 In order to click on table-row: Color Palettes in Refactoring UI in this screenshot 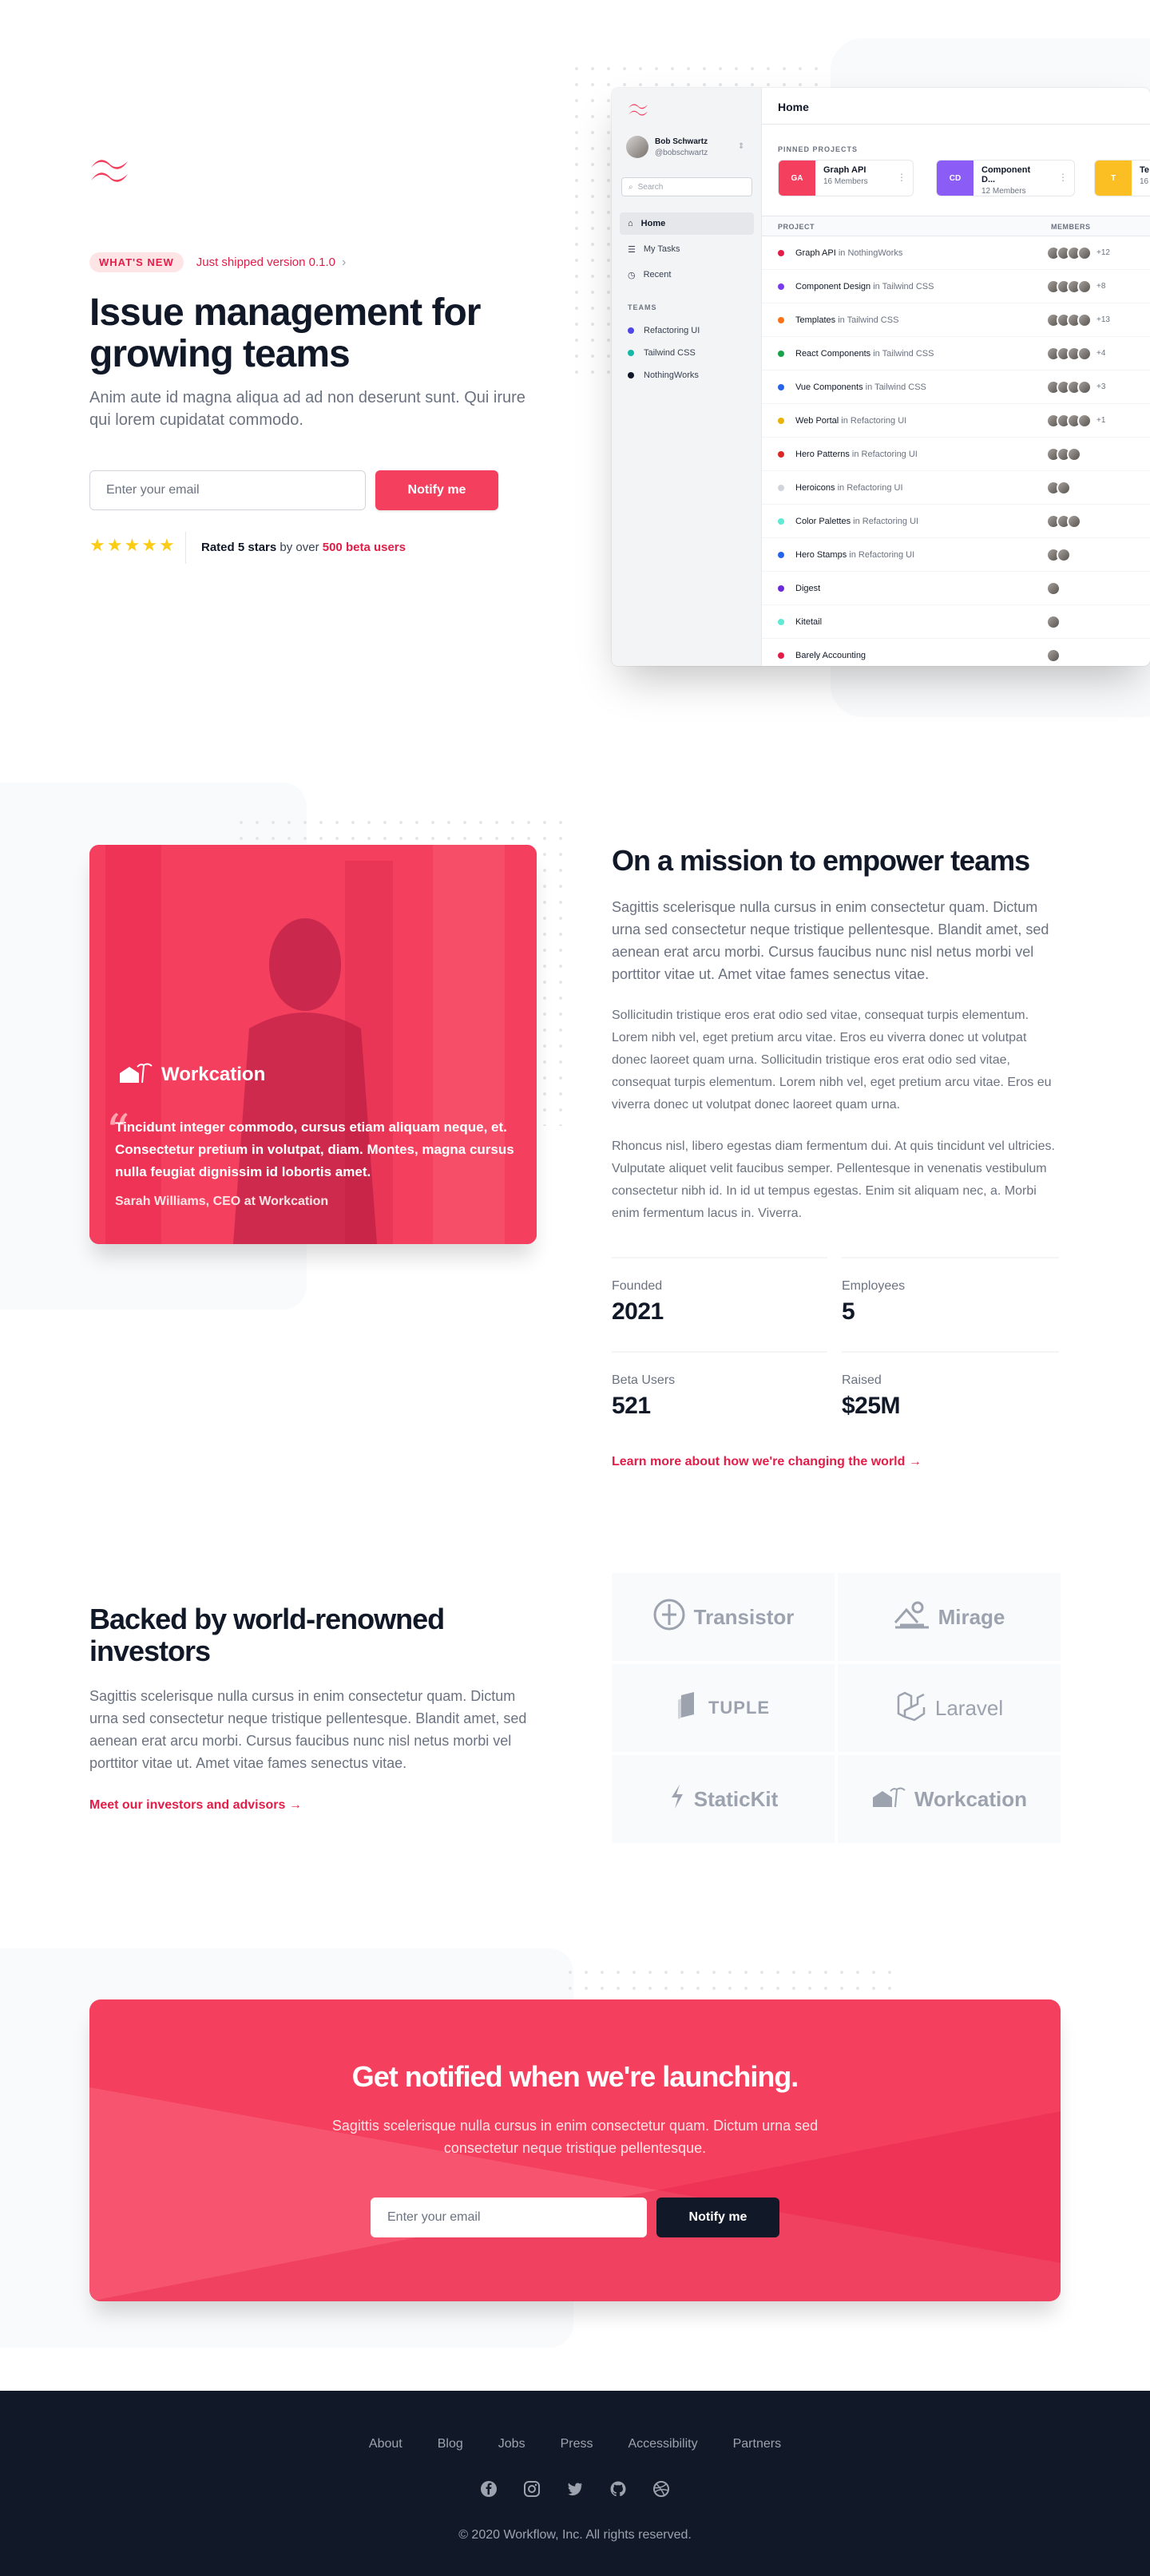, I will do `click(956, 521)`.